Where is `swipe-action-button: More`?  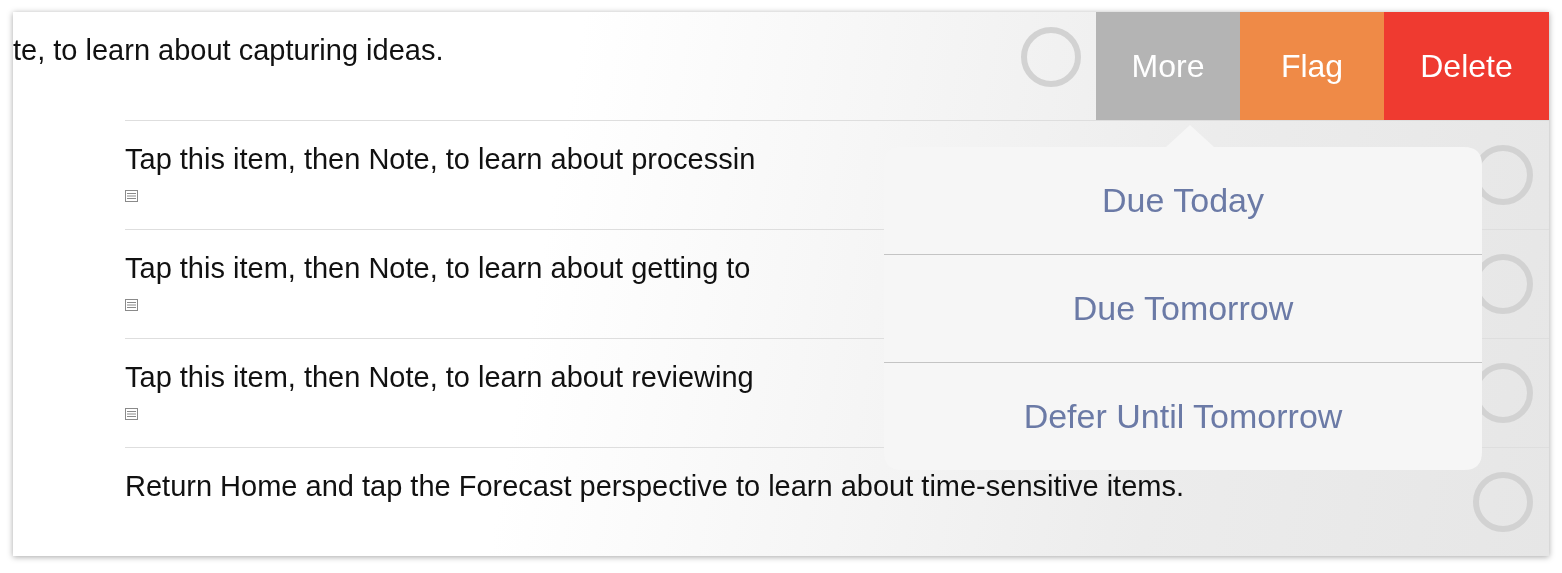
swipe-action-button: More is located at coordinates (1168, 66).